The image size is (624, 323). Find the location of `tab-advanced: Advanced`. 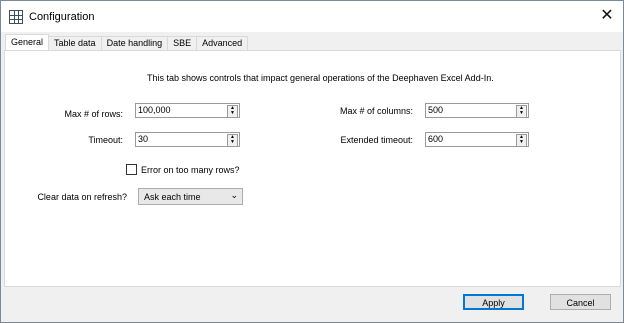

tab-advanced: Advanced is located at coordinates (222, 43).